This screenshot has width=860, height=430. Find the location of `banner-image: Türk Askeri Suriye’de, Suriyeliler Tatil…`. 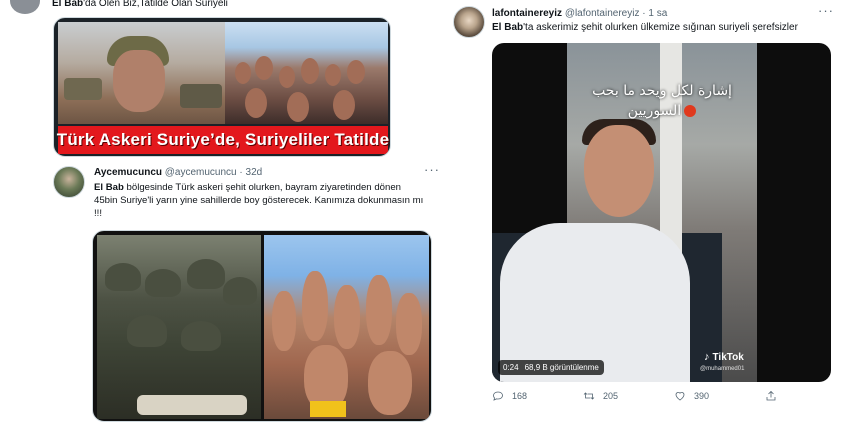

banner-image: Türk Askeri Suriye’de, Suriyeliler Tatil… is located at coordinates (222, 87).